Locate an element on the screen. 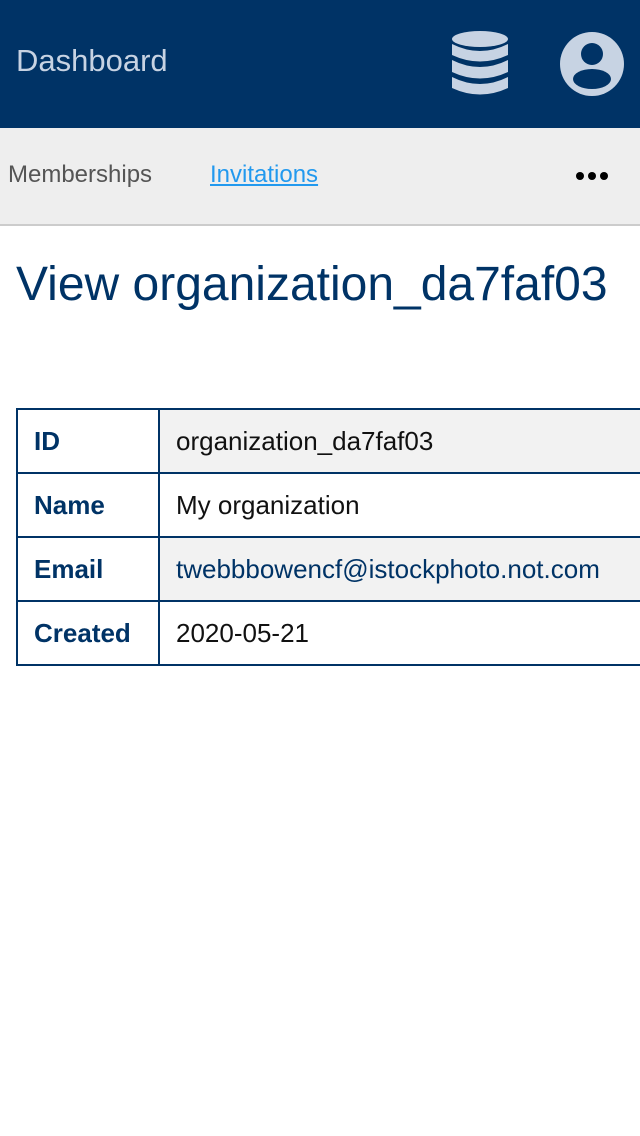  detail-row-created: Created 2020-05-21 is located at coordinates (328, 633).